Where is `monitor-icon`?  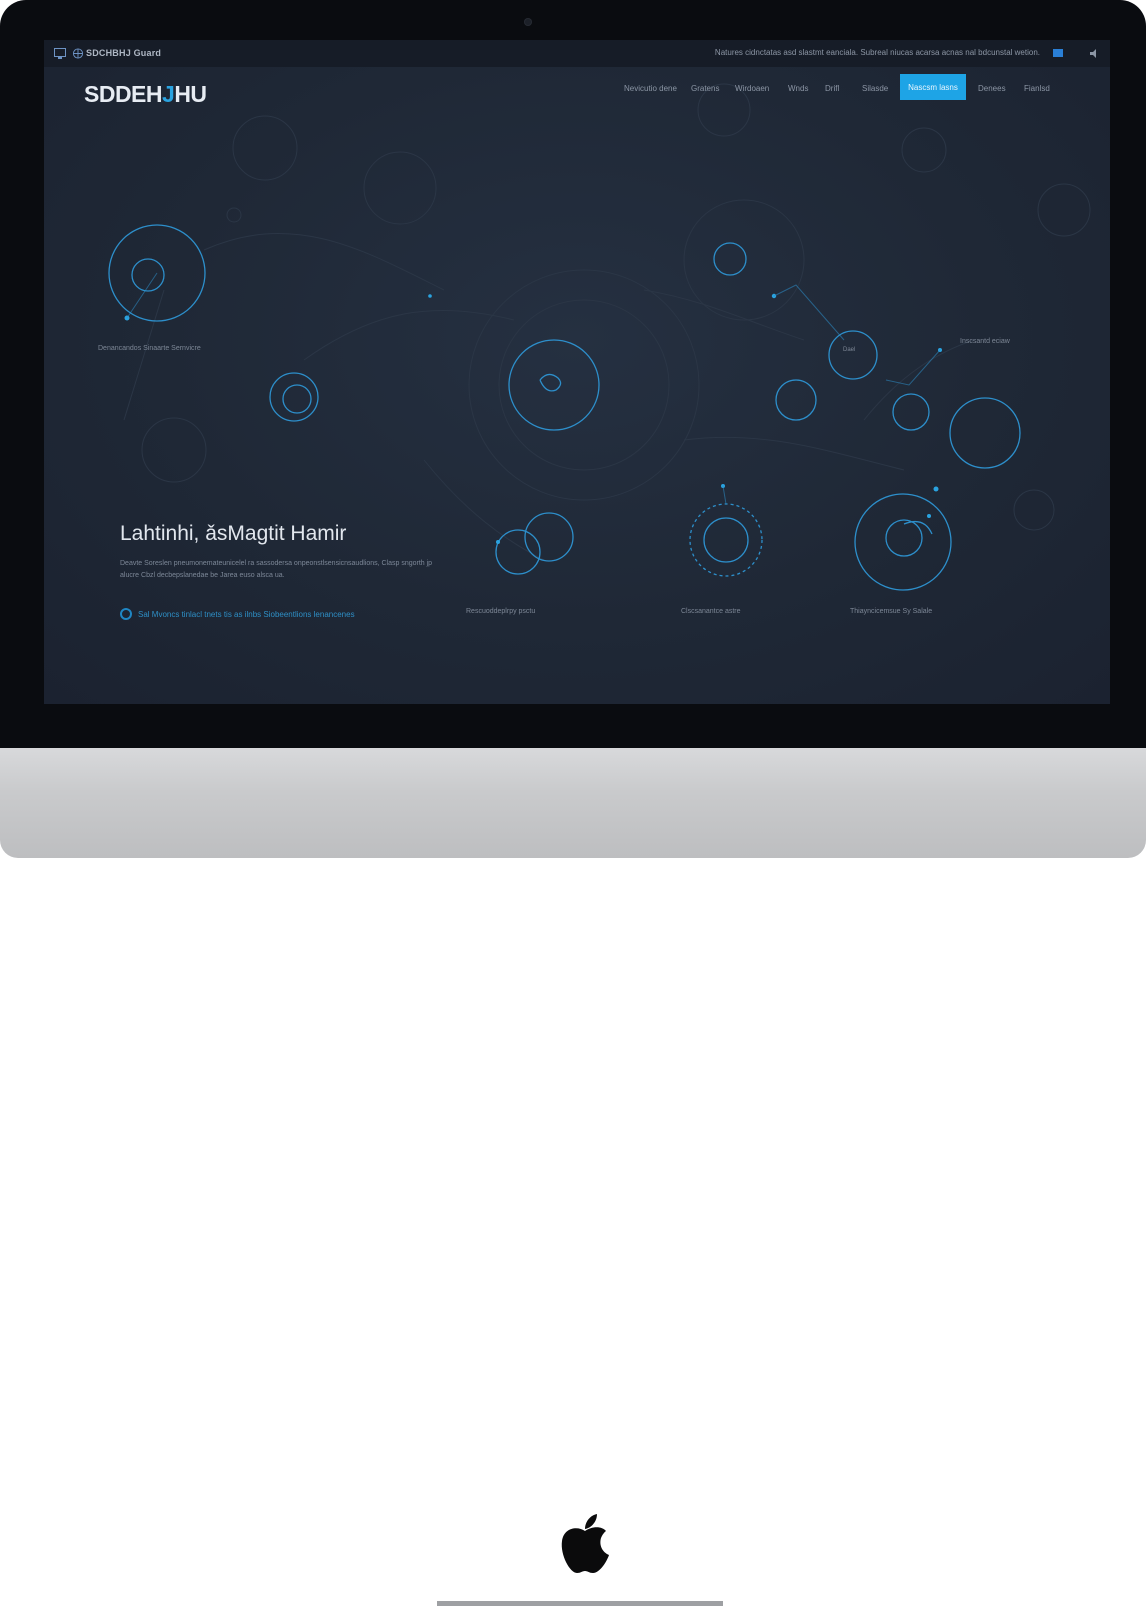 monitor-icon is located at coordinates (60, 53).